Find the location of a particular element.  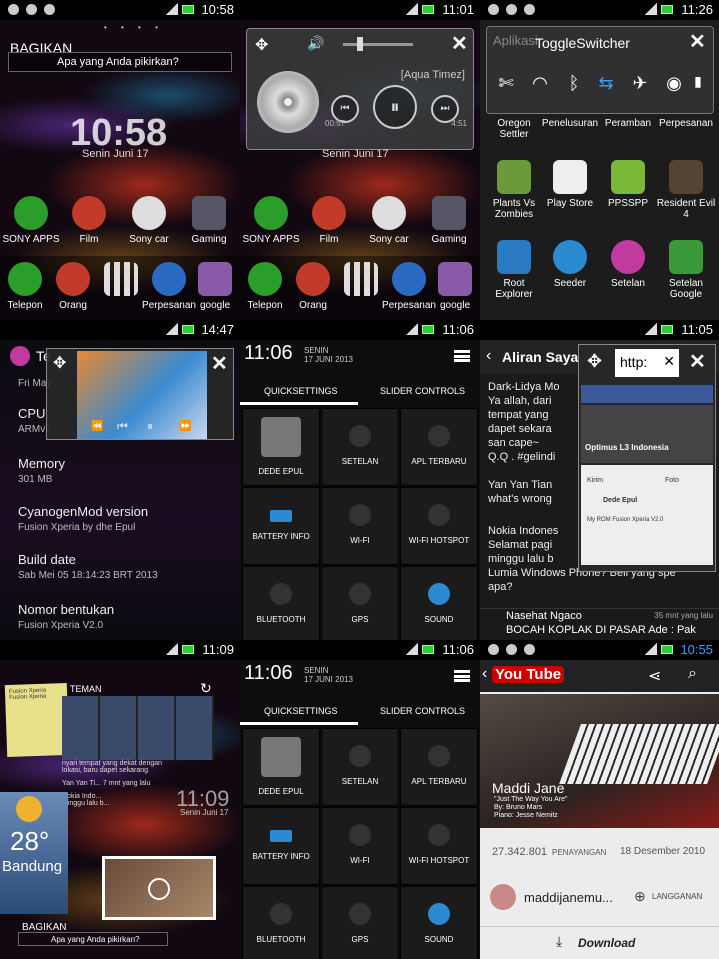

app-plants-vs-zombies: Plants Vs Zombies is located at coordinates (514, 190).